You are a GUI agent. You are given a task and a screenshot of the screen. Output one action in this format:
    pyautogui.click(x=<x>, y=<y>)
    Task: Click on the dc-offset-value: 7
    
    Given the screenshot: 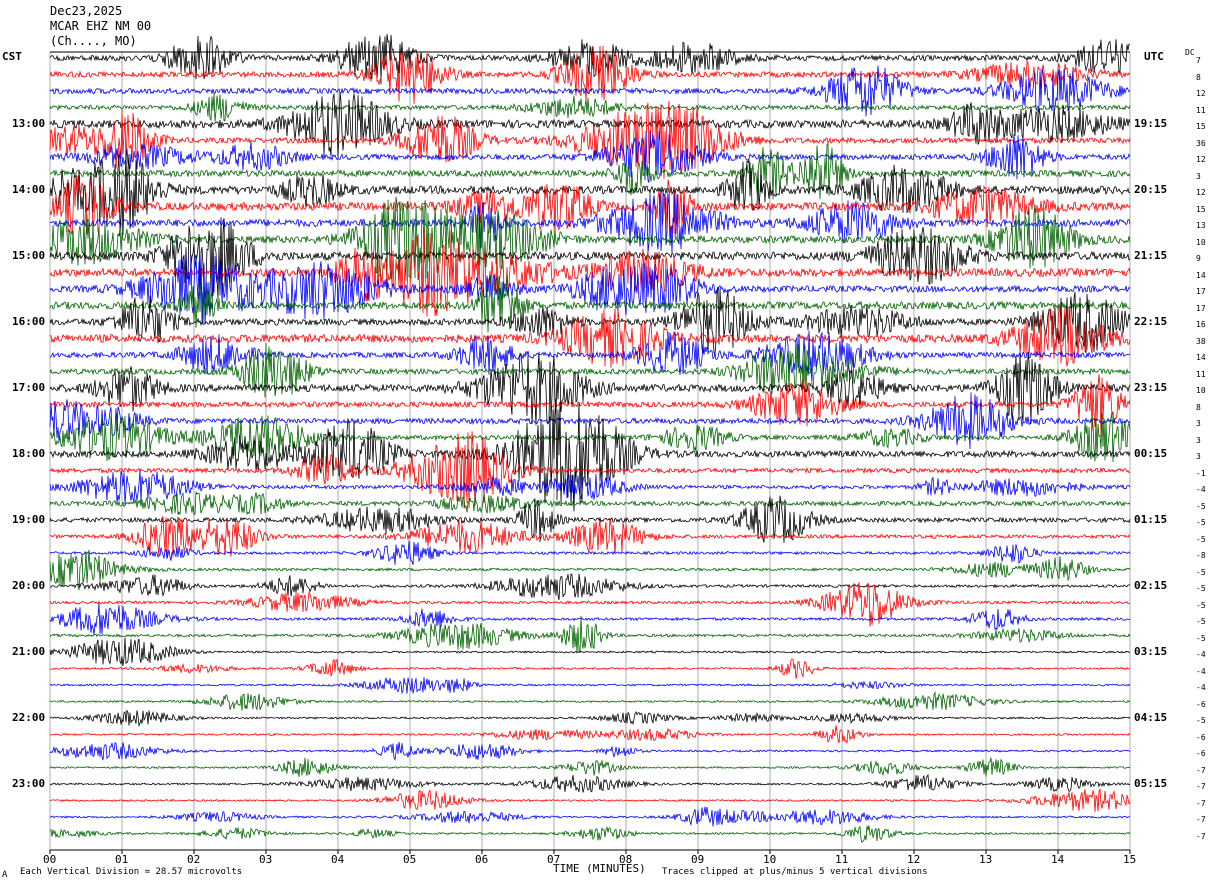 What is the action you would take?
    pyautogui.click(x=1198, y=60)
    